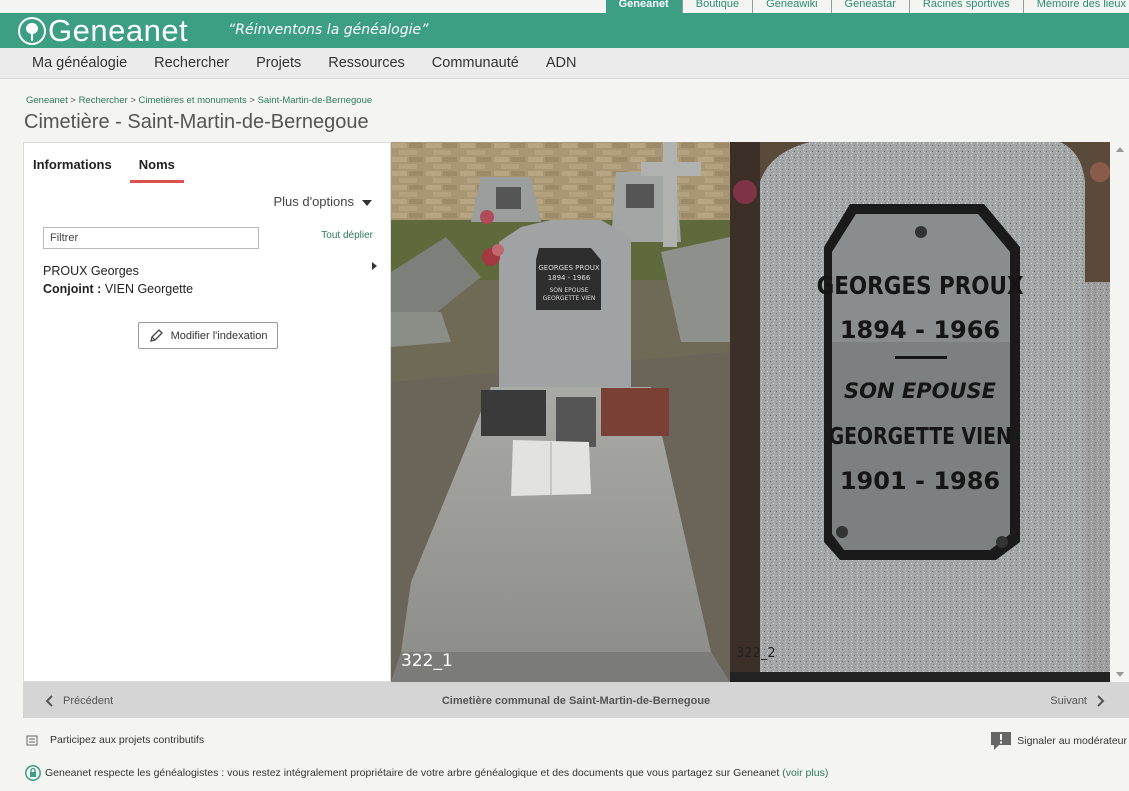  I want to click on footer-see-more-link: (voir plus), so click(805, 773).